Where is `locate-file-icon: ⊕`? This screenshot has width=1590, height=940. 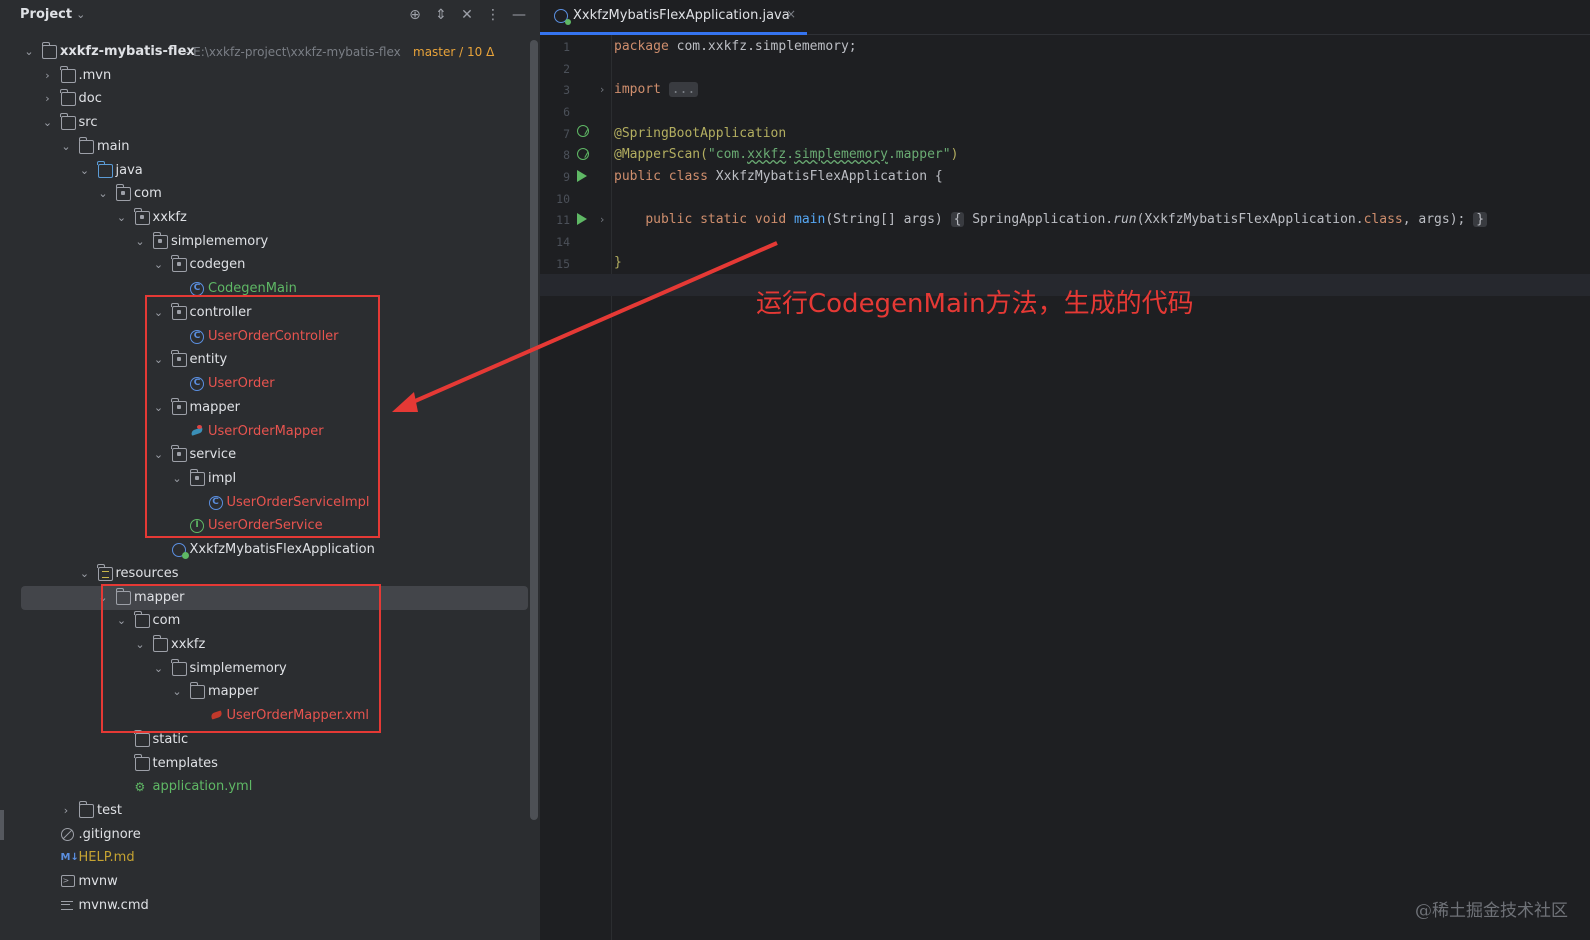
locate-file-icon: ⊕ is located at coordinates (415, 15).